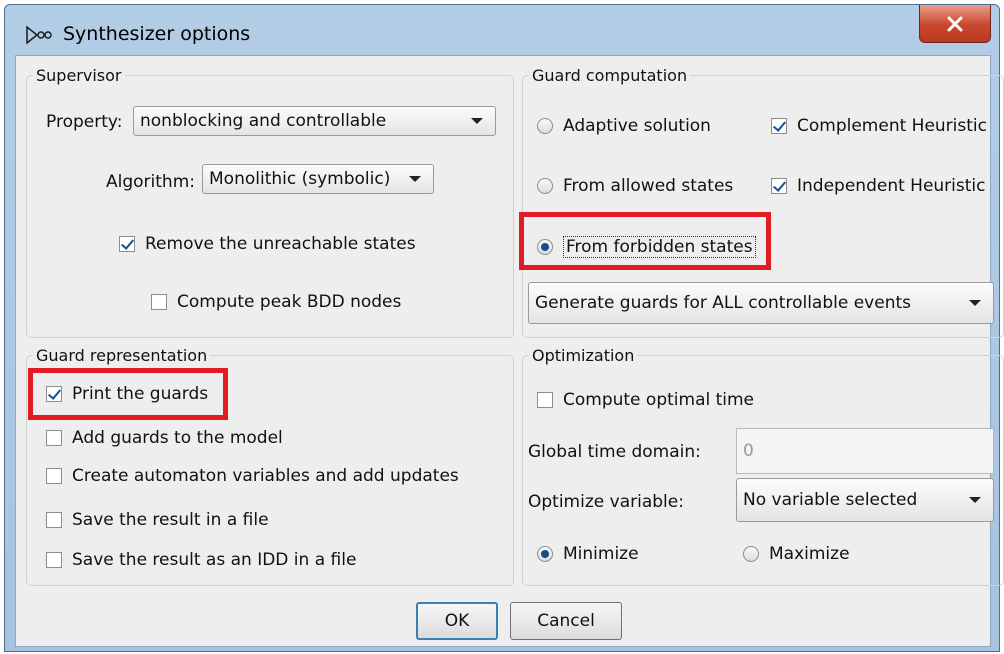 The width and height of the screenshot is (1004, 654). Describe the element at coordinates (648, 186) in the screenshot. I see `from-allowed-states-label: From allowed states` at that location.